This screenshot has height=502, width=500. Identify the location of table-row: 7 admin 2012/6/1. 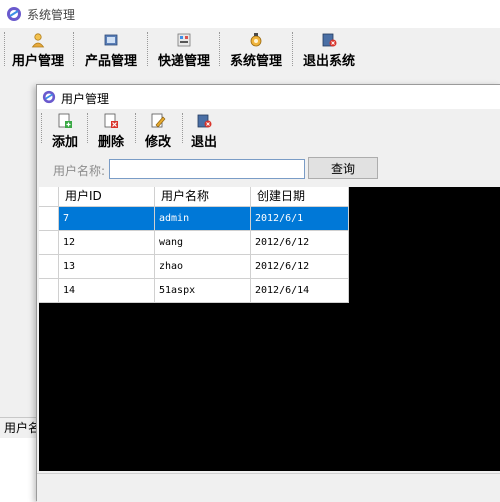
(194, 219).